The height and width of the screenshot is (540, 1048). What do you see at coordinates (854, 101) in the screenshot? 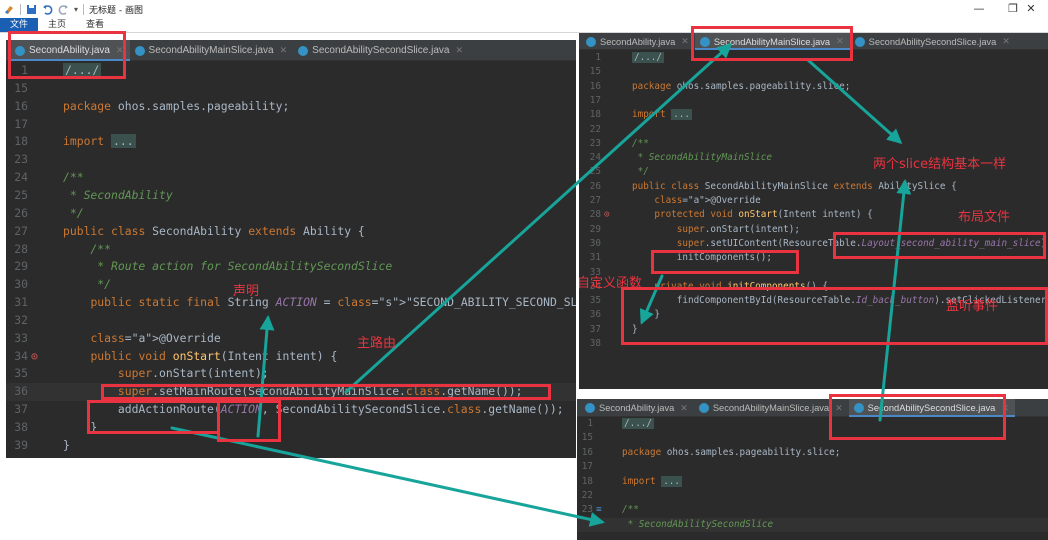
I see `arrow-same-structure-top` at bounding box center [854, 101].